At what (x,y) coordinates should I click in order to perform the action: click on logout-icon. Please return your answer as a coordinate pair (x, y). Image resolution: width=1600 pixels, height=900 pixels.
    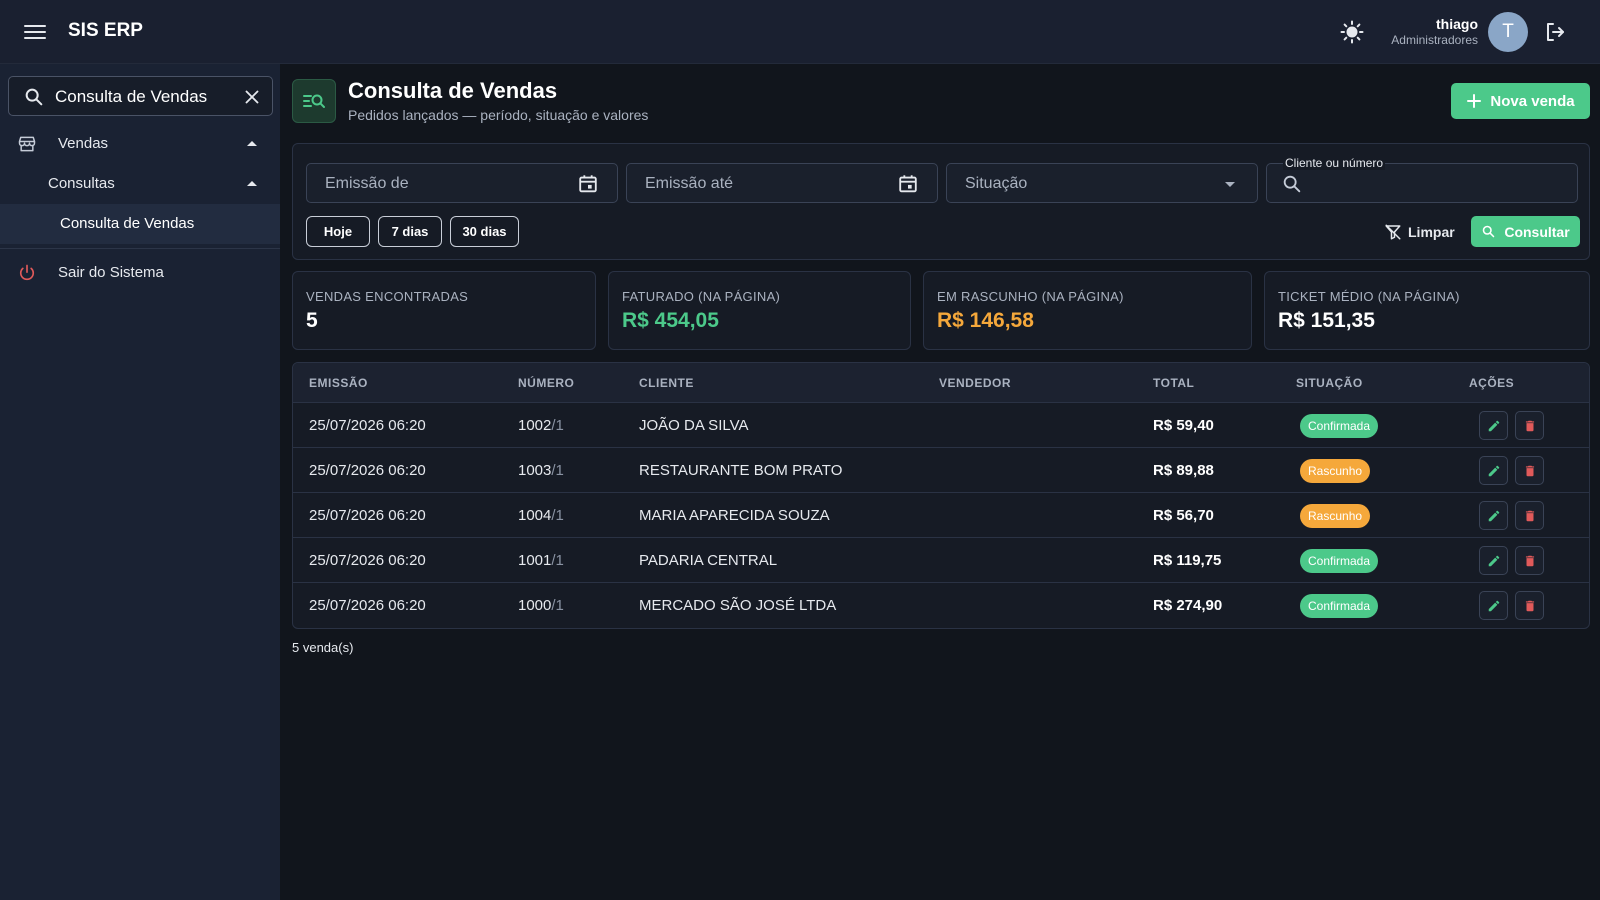
    Looking at the image, I should click on (1555, 32).